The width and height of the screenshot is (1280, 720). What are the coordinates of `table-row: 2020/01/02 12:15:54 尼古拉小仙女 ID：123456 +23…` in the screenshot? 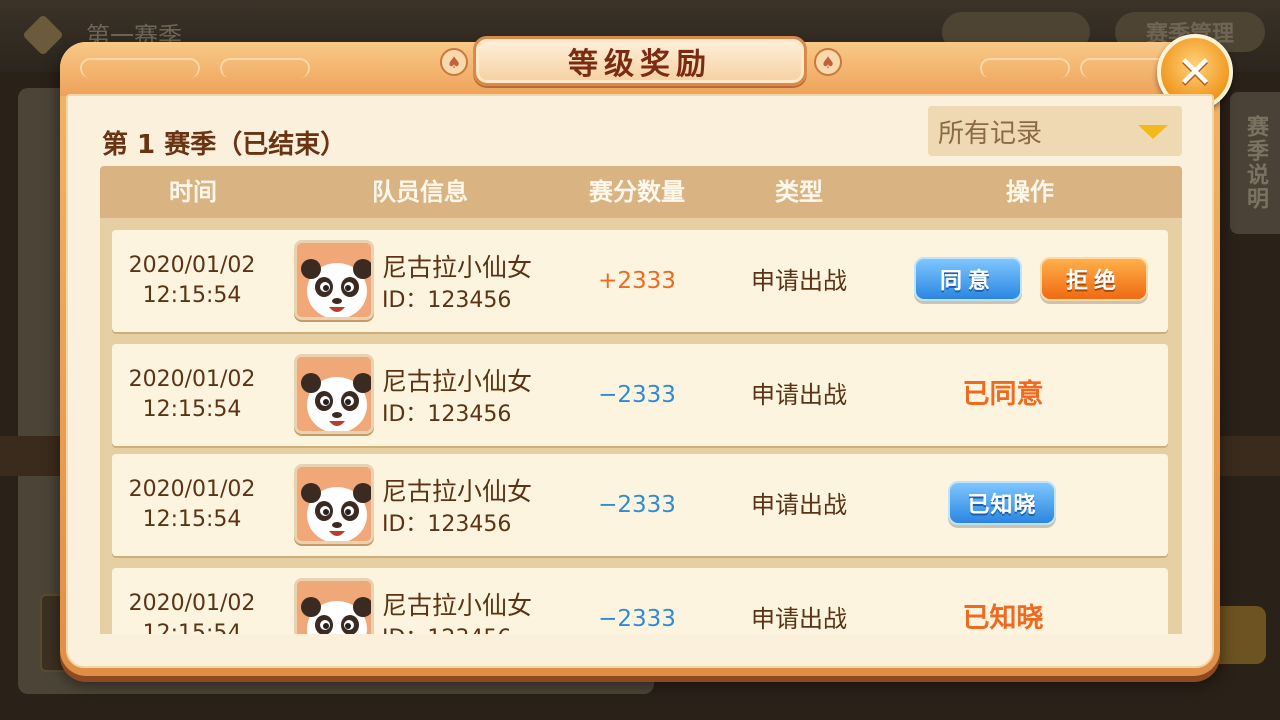 It's located at (640, 281).